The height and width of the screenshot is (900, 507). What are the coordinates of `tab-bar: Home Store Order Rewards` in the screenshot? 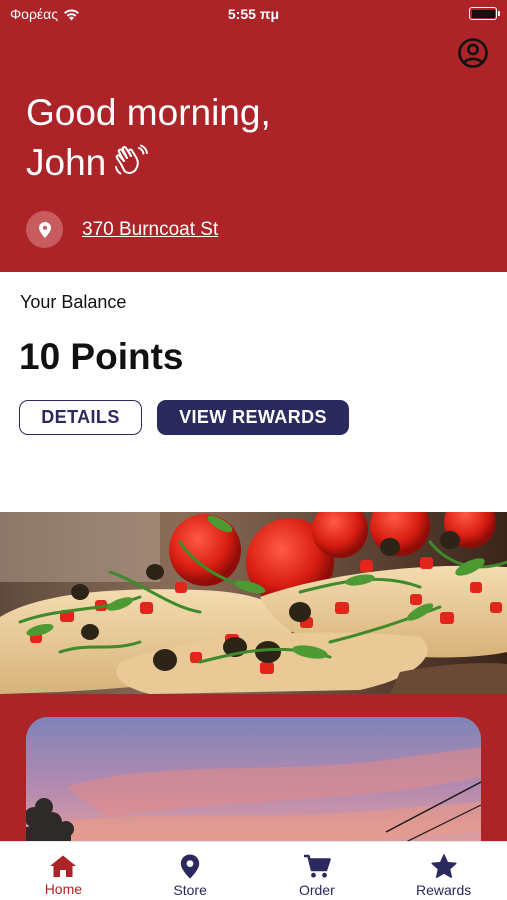 It's located at (253, 870).